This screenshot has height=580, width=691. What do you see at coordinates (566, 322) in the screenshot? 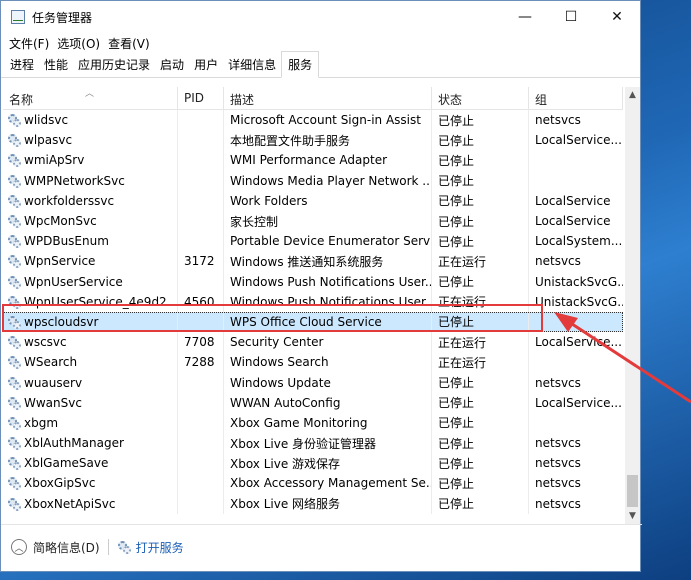
I see `arrow-head` at bounding box center [566, 322].